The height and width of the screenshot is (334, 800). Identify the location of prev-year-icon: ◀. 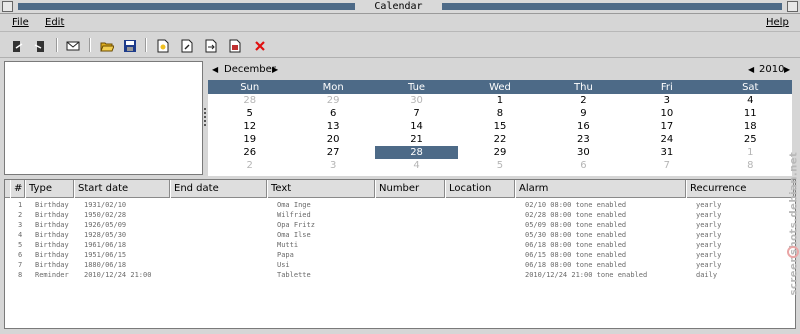
(751, 69).